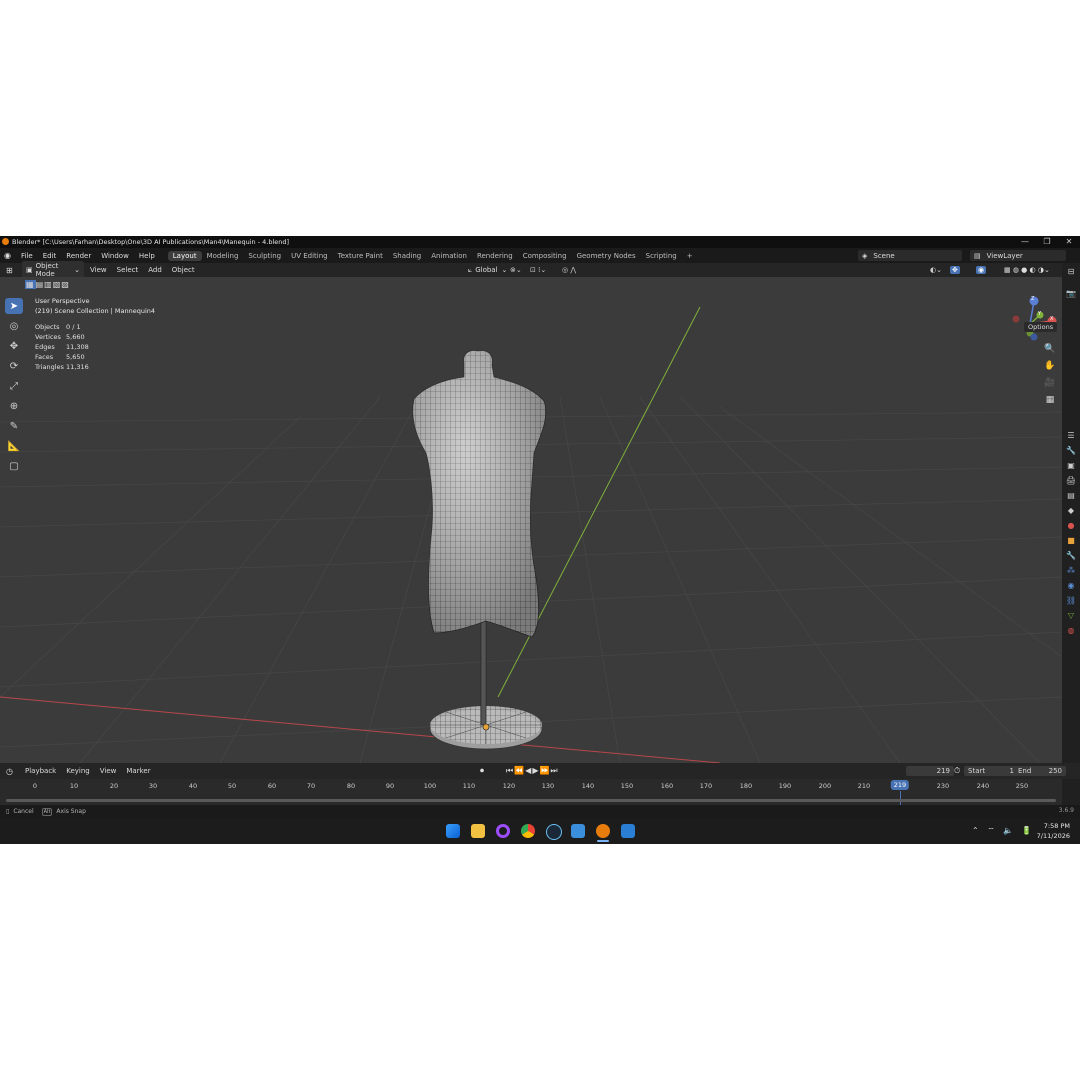 The width and height of the screenshot is (1080, 1080). I want to click on object-icon: ■, so click(1071, 541).